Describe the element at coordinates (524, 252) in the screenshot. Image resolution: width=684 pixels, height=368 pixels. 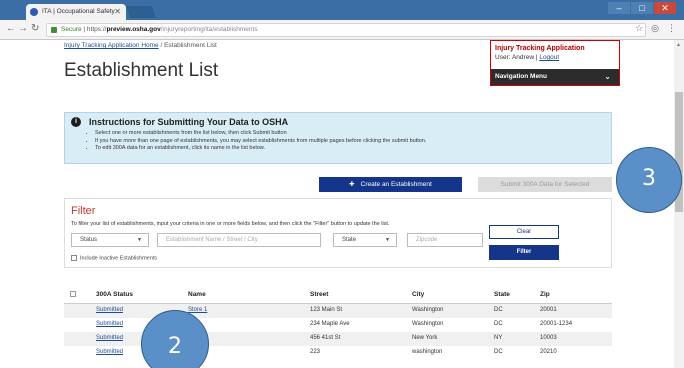
I see `filter-button: Filter` at that location.